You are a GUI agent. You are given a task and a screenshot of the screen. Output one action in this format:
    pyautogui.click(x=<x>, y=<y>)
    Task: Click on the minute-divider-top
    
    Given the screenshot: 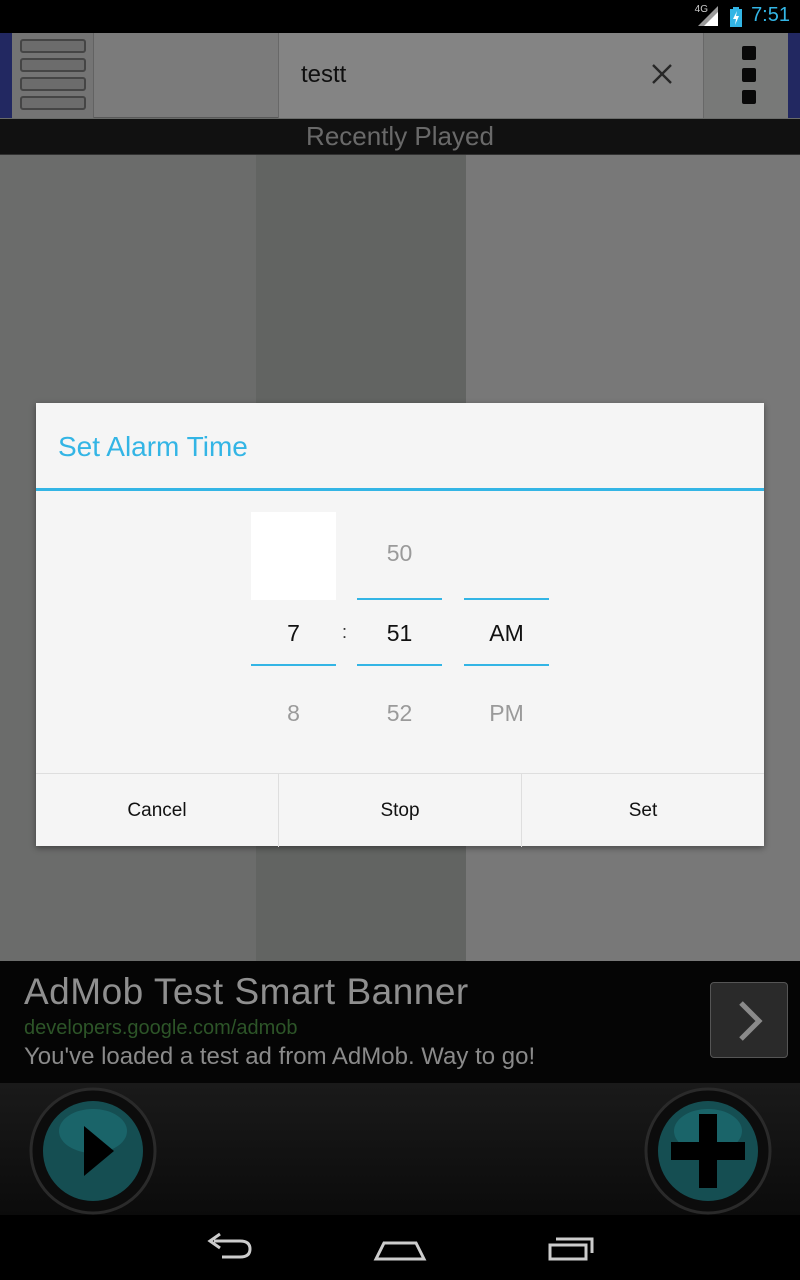 What is the action you would take?
    pyautogui.click(x=399, y=599)
    